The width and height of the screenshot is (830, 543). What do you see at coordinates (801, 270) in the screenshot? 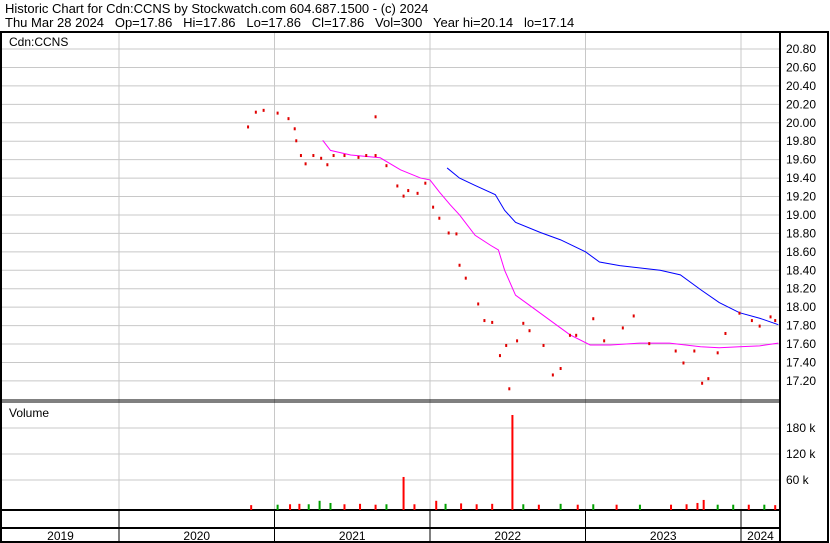
I see `price-tick-label: 18.40` at bounding box center [801, 270].